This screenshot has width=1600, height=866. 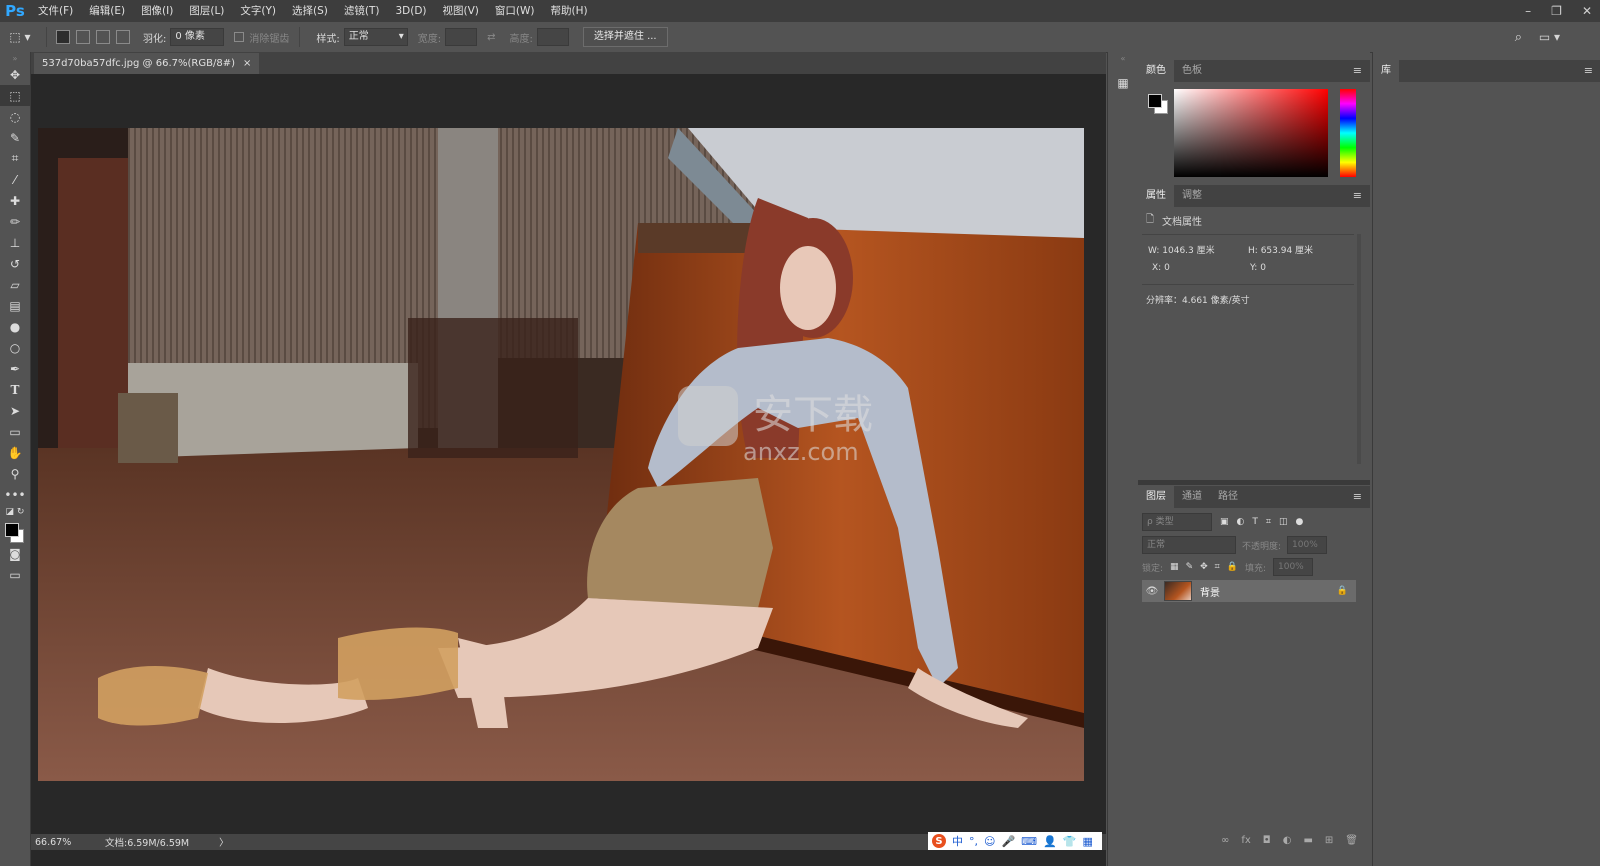 I want to click on blend-mode-select: 正常, so click(x=1189, y=545).